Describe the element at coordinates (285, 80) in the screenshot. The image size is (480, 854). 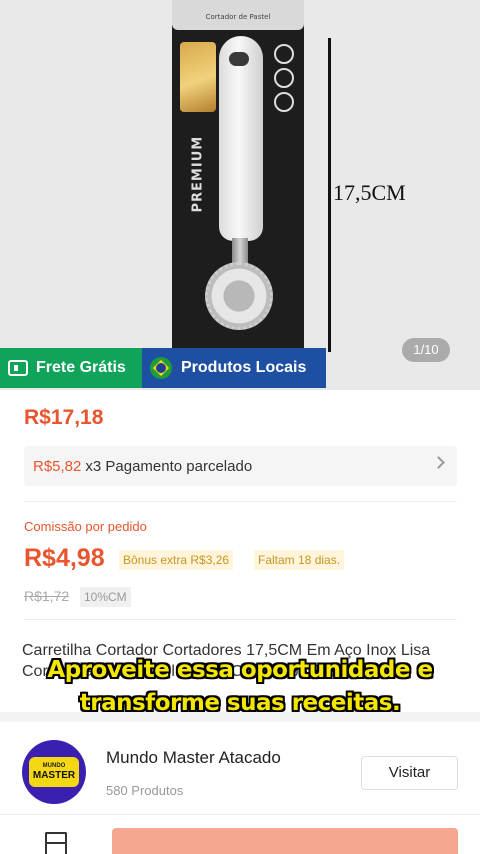
I see `package-feature-icons` at that location.